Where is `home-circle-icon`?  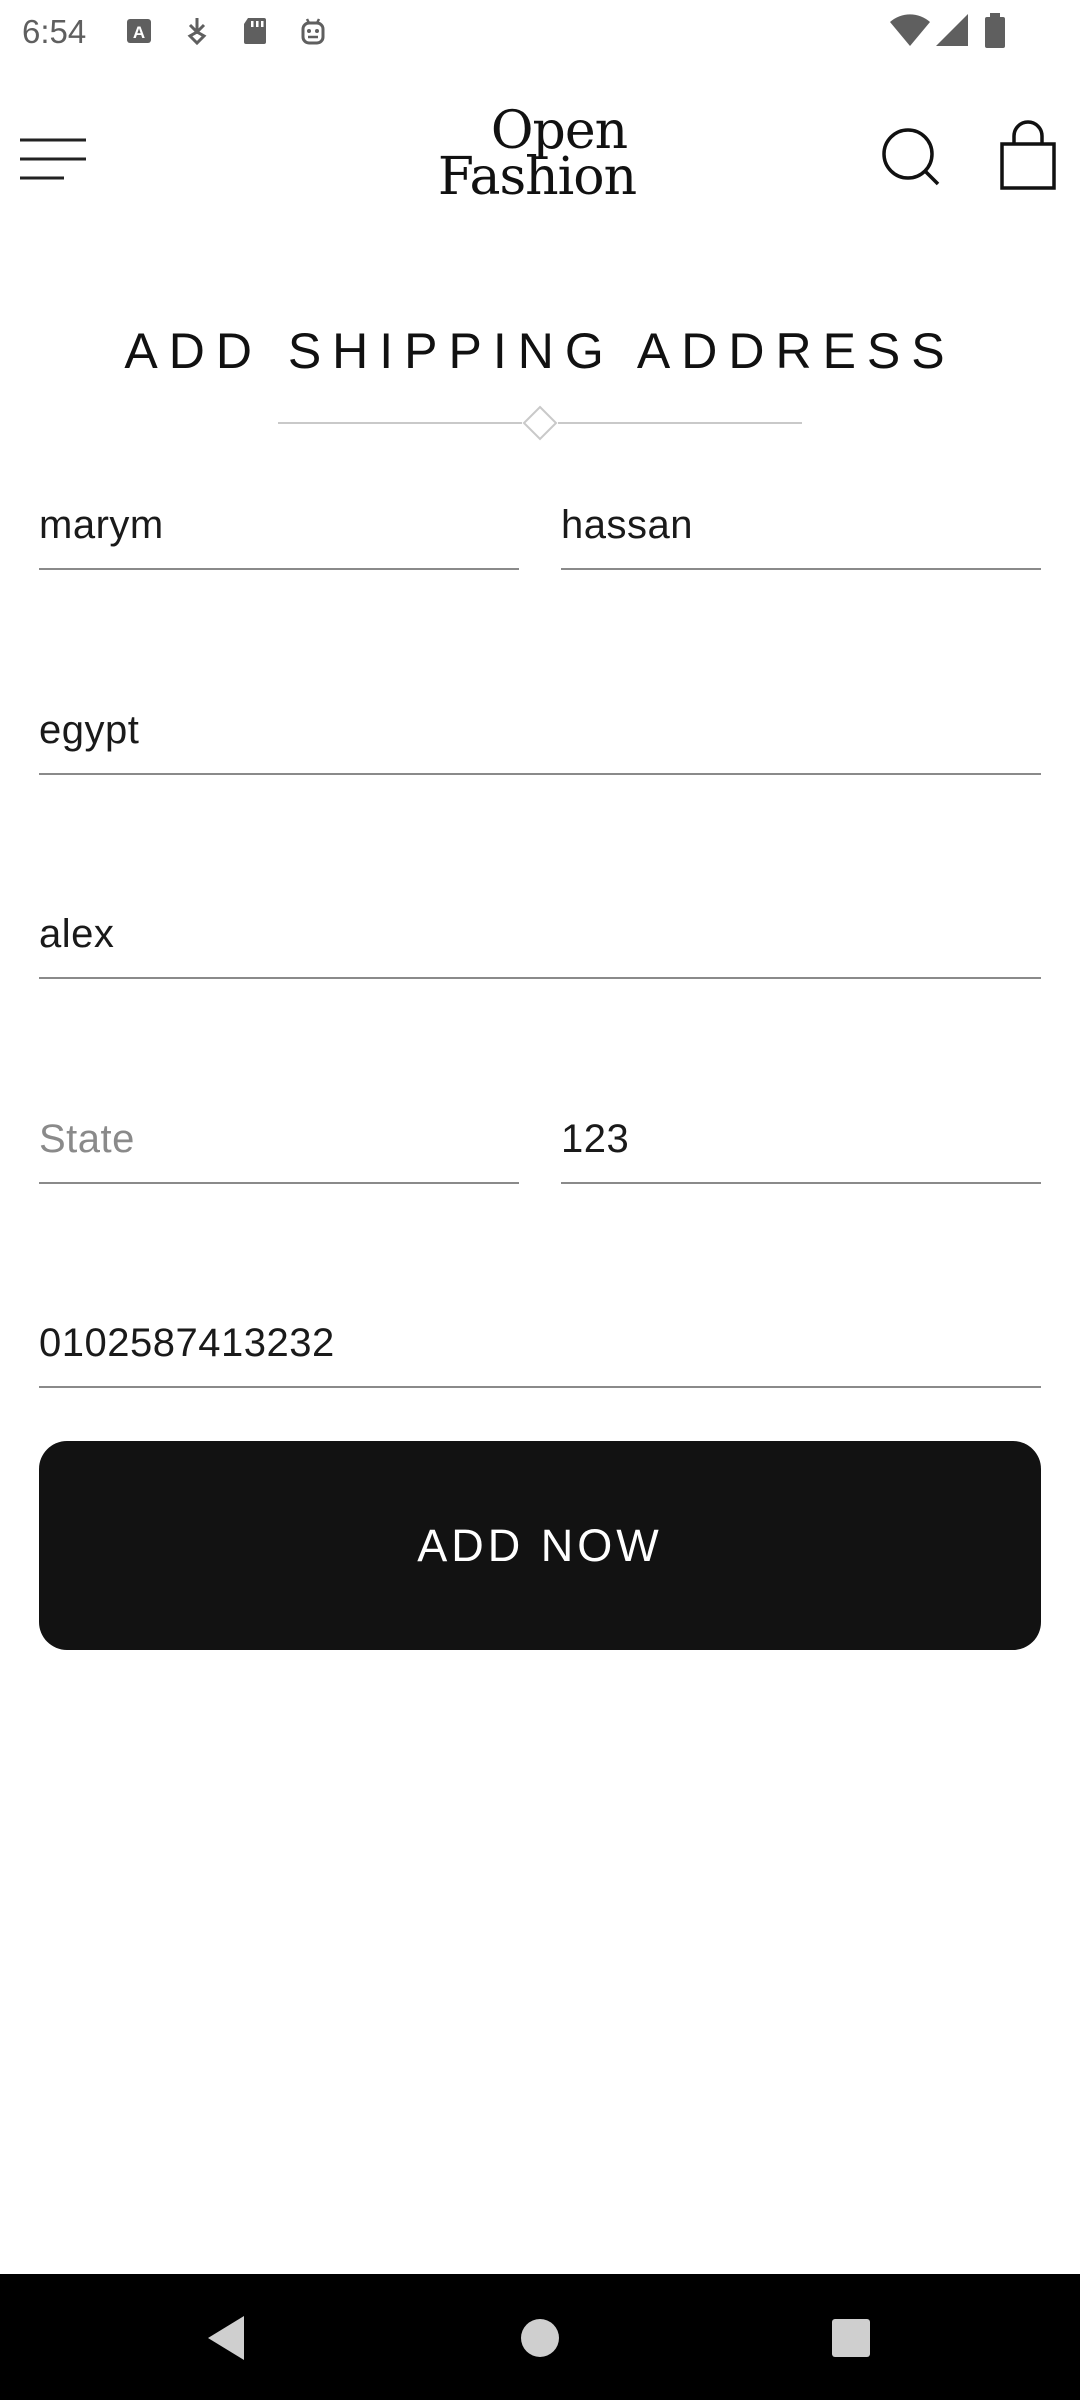
home-circle-icon is located at coordinates (540, 2338).